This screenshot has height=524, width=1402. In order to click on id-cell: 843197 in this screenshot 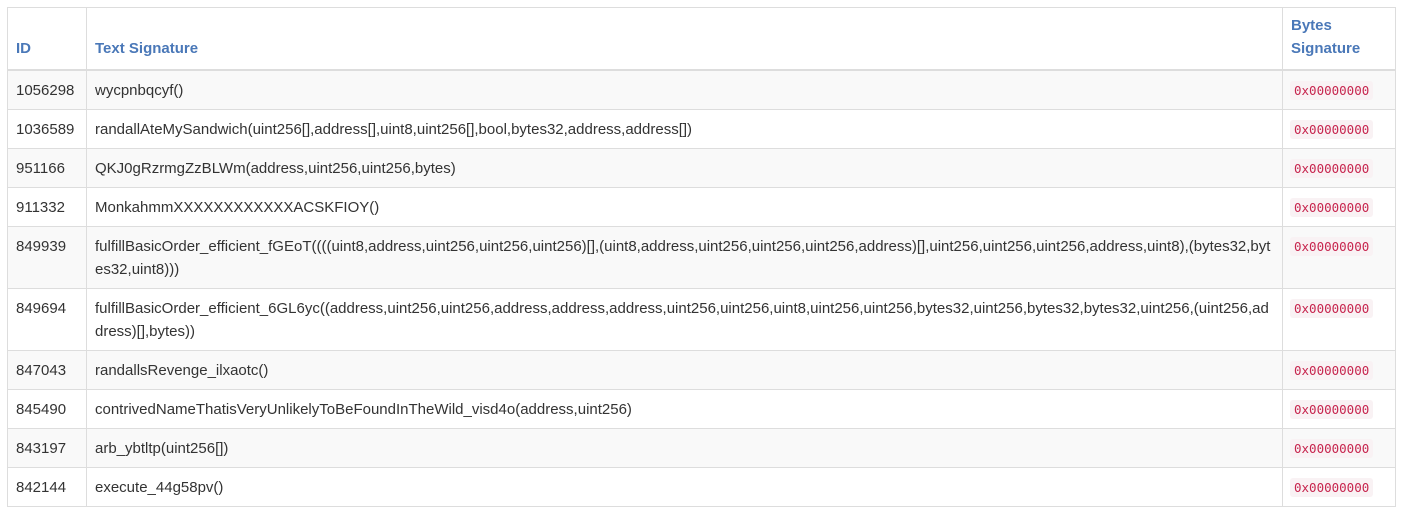, I will do `click(47, 448)`.